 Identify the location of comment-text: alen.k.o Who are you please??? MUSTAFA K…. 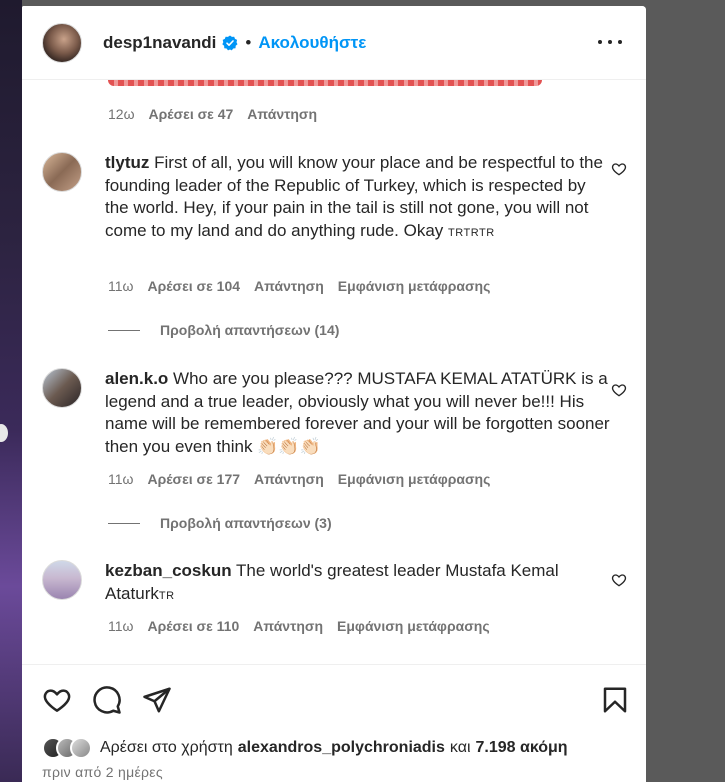
(357, 413).